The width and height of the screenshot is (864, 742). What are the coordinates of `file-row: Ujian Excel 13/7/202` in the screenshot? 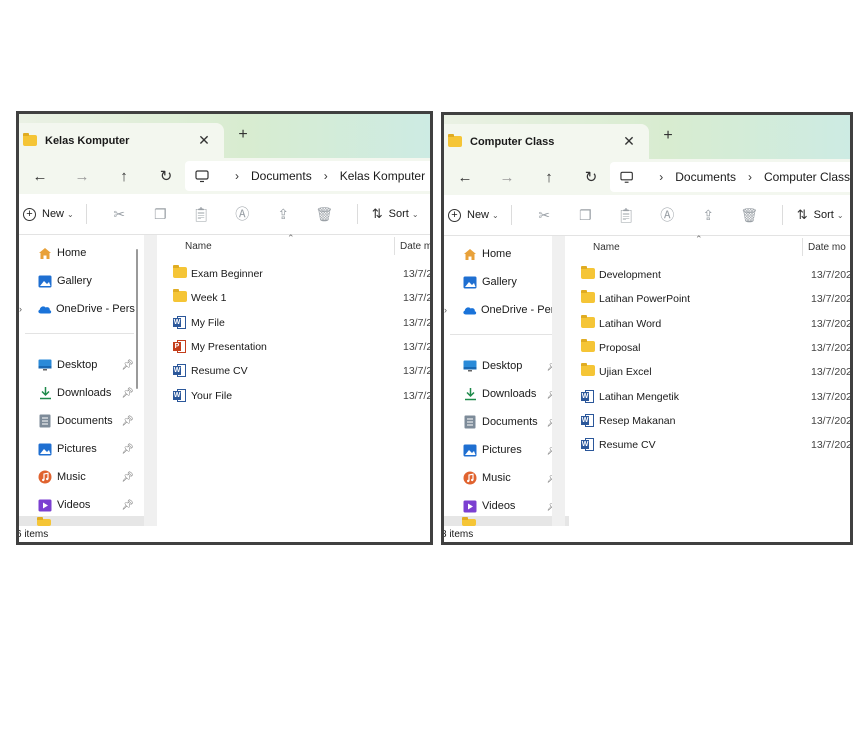 It's located at (707, 372).